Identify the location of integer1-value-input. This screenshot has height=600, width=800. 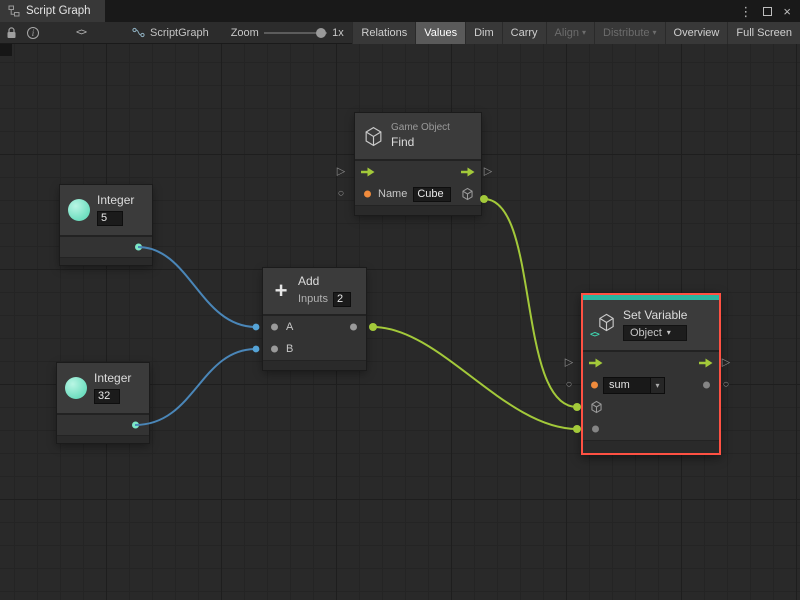
(110, 218).